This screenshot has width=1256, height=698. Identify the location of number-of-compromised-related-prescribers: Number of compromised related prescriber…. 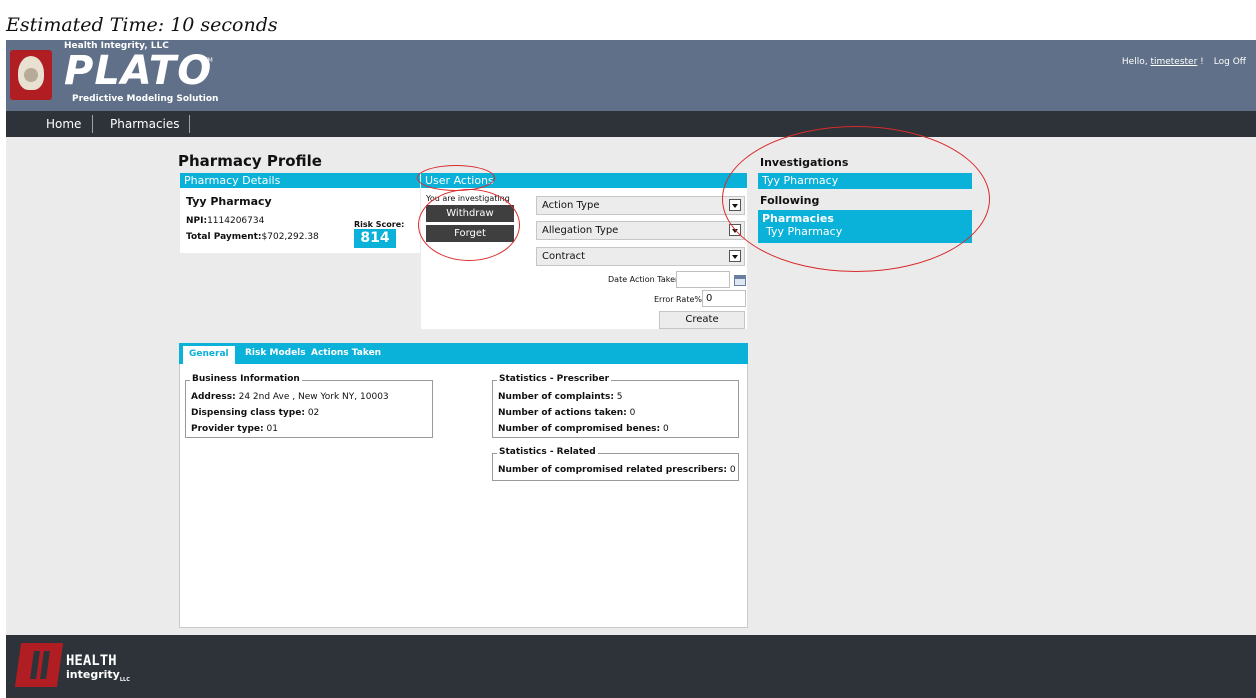
(617, 470).